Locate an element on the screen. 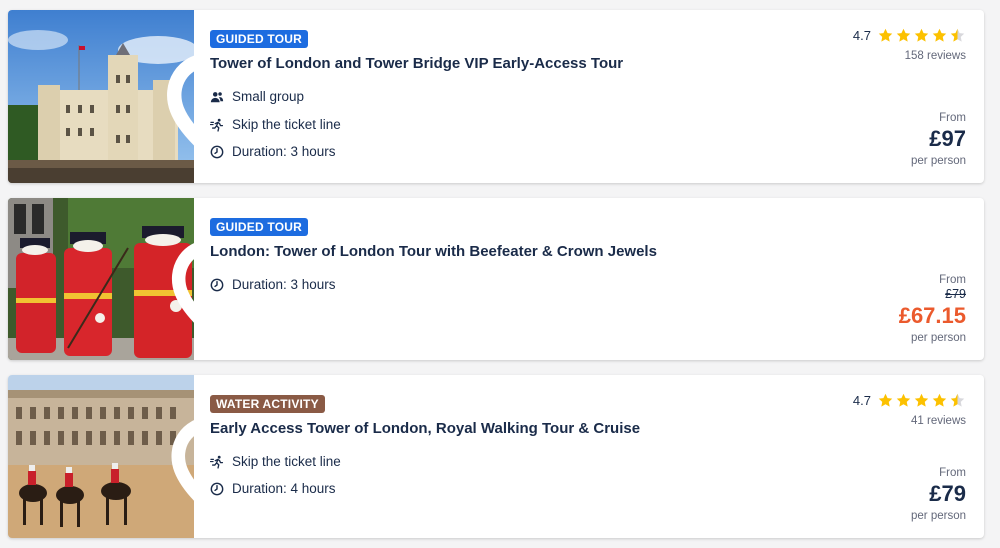 The image size is (1000, 548). review-count: 41 reviews is located at coordinates (938, 421).